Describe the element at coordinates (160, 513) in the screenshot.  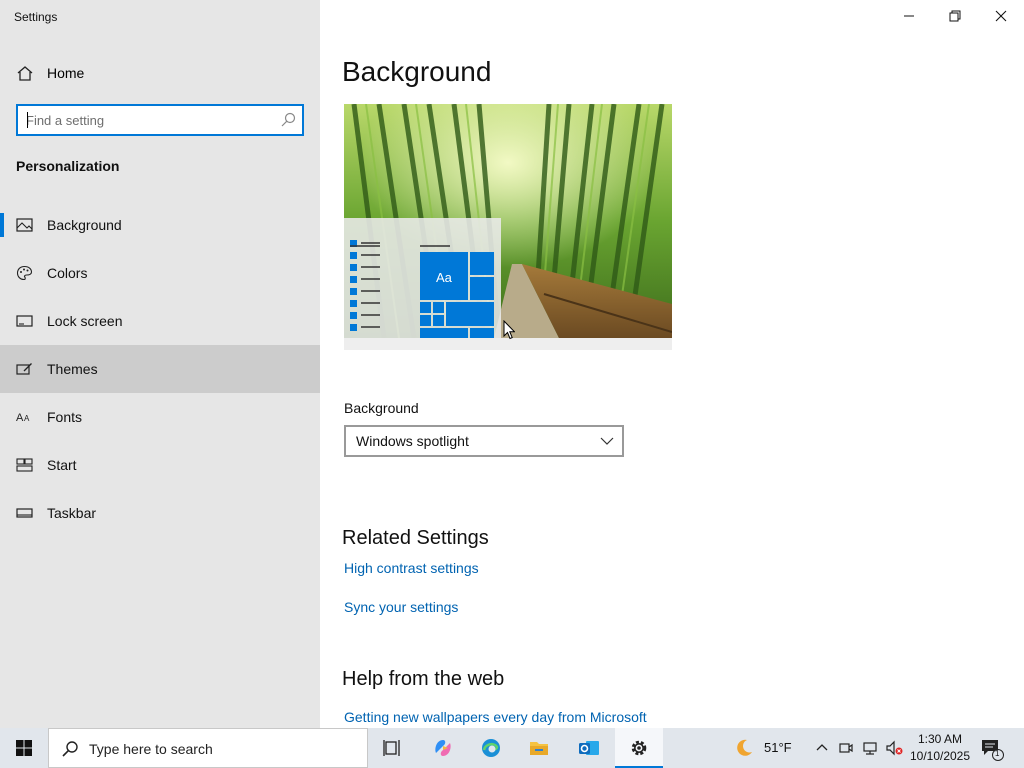
I see `sidebar-item-taskbar: Taskbar` at that location.